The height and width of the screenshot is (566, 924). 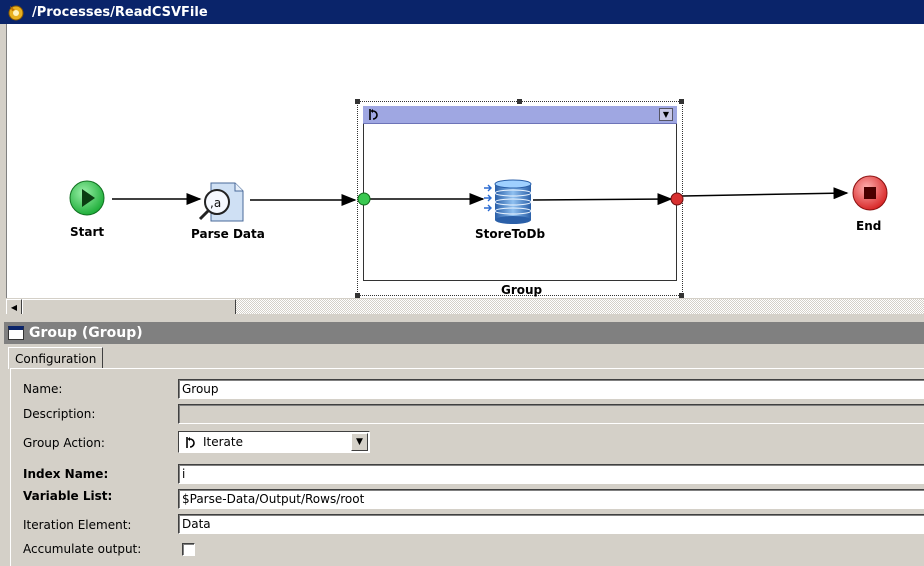 I want to click on group-end-connector, so click(x=677, y=199).